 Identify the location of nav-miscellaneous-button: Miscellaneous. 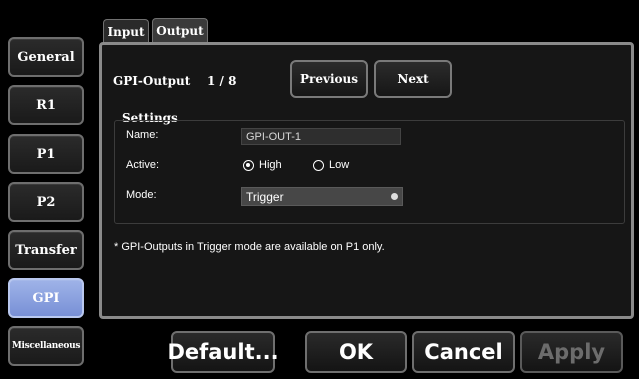
(46, 346).